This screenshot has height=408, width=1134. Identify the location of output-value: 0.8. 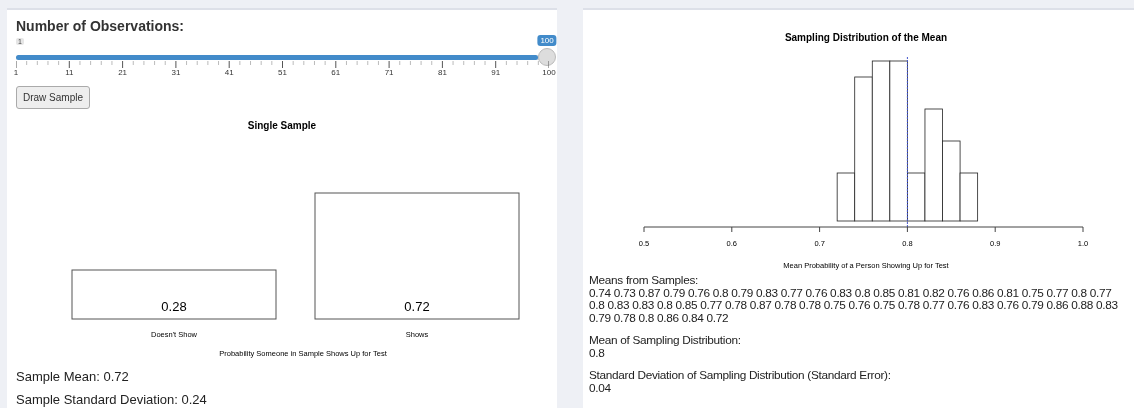
(597, 352).